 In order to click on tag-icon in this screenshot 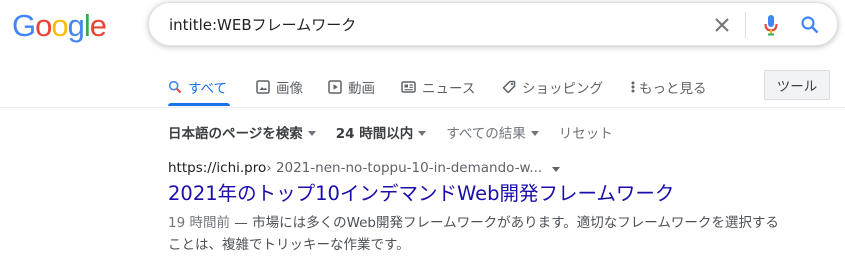, I will do `click(509, 87)`.